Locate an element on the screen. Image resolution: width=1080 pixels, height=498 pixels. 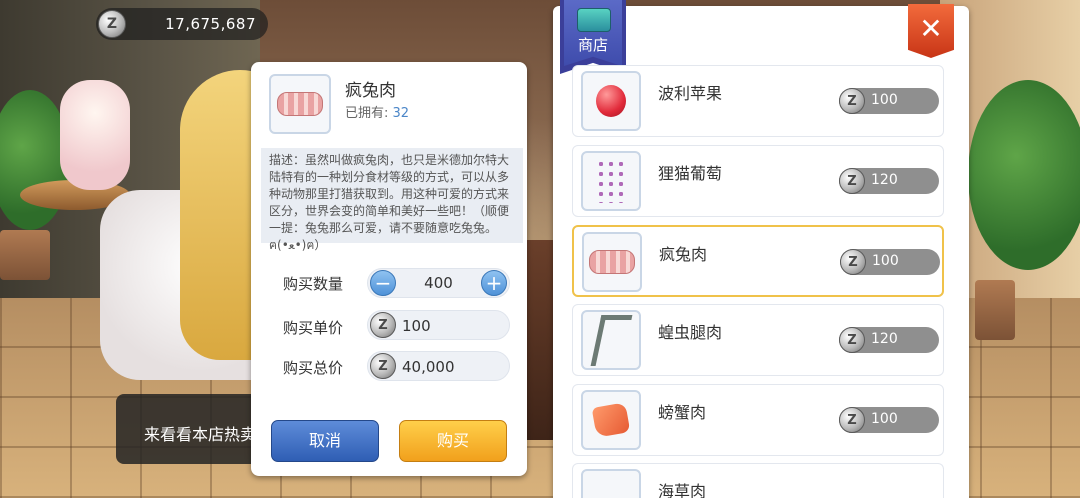
quantity-stepper: − 400 + is located at coordinates (438, 283).